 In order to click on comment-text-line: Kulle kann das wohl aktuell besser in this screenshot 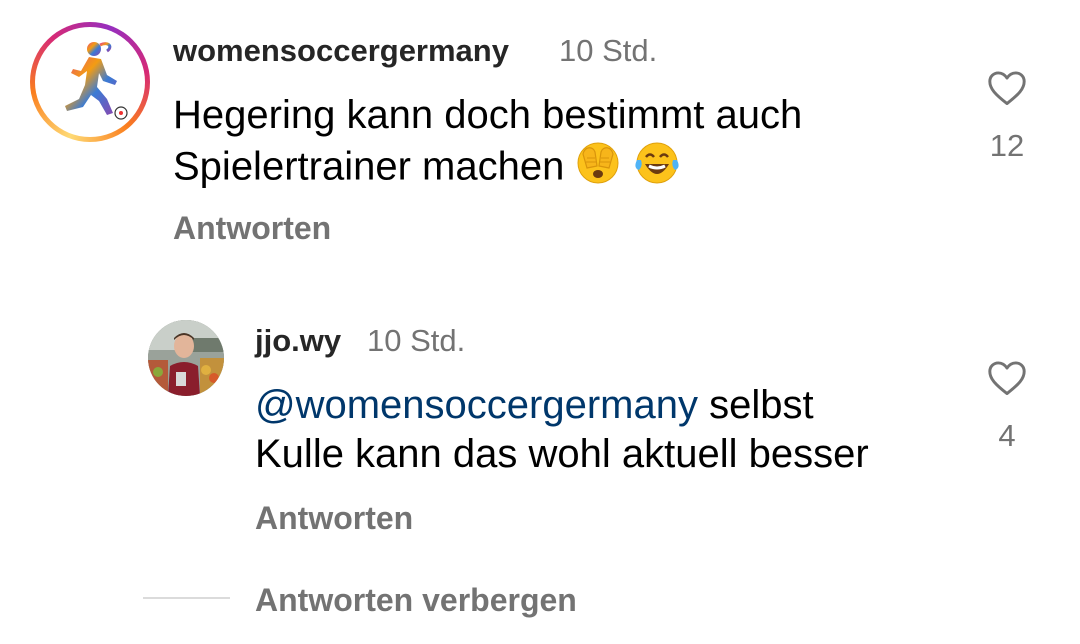, I will do `click(562, 454)`.